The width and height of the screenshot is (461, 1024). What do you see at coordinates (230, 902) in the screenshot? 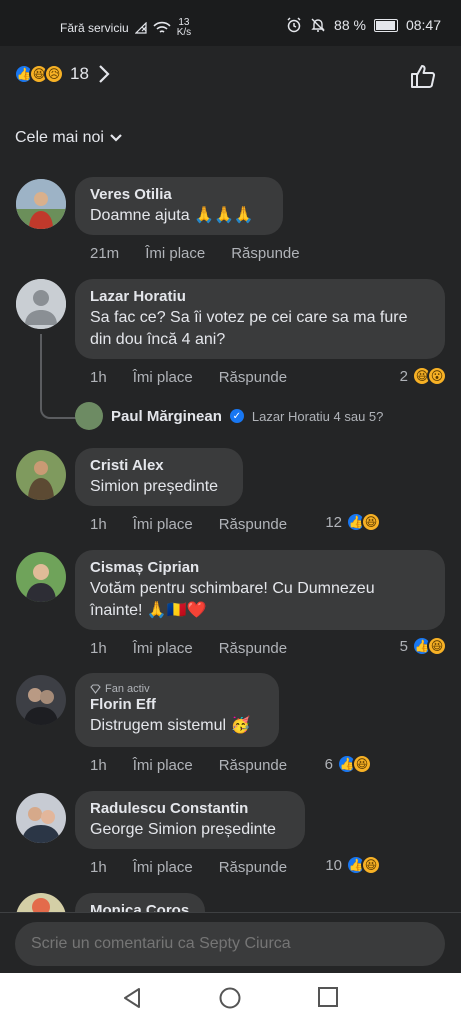
I see `comment: Monica Coros` at bounding box center [230, 902].